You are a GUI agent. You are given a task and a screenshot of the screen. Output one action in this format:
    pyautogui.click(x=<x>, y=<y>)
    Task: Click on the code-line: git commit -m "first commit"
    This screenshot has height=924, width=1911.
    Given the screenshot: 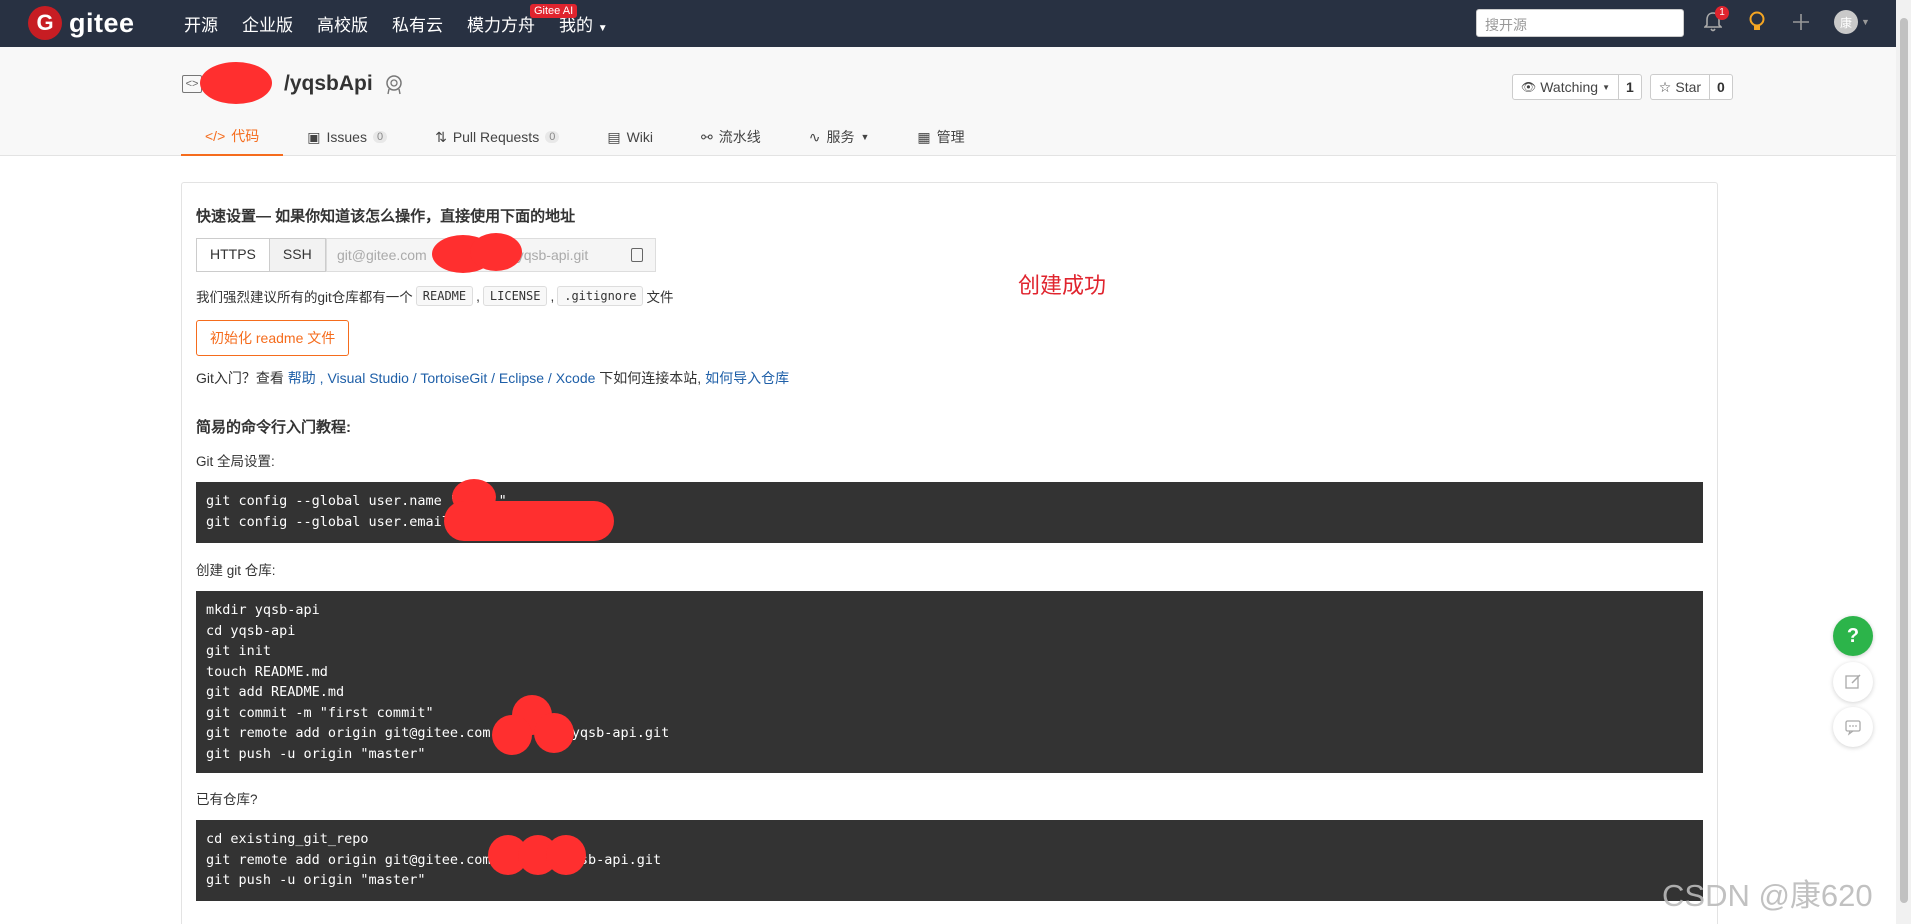 What is the action you would take?
    pyautogui.click(x=320, y=712)
    